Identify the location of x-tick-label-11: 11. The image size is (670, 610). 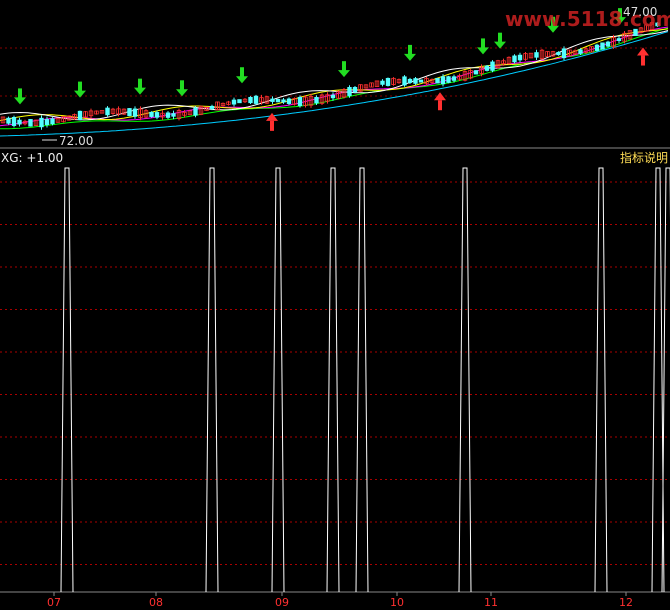
(491, 602).